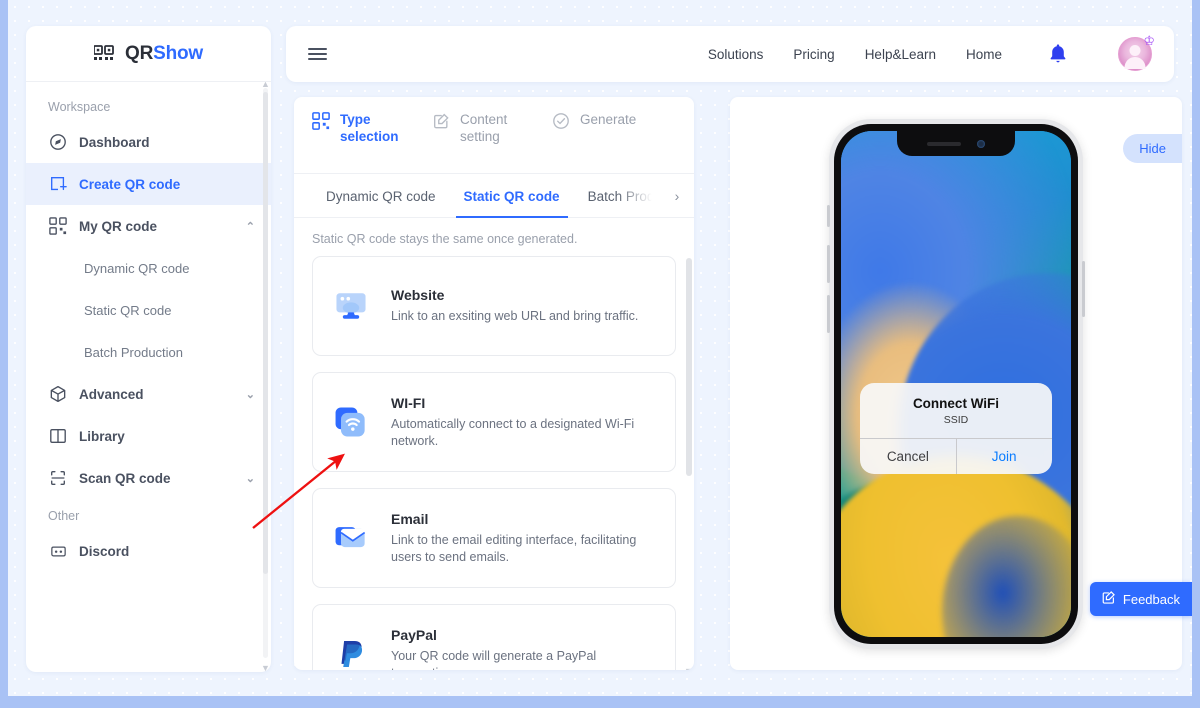  Describe the element at coordinates (689, 367) in the screenshot. I see `card-list-scrollbar-thumb` at that location.